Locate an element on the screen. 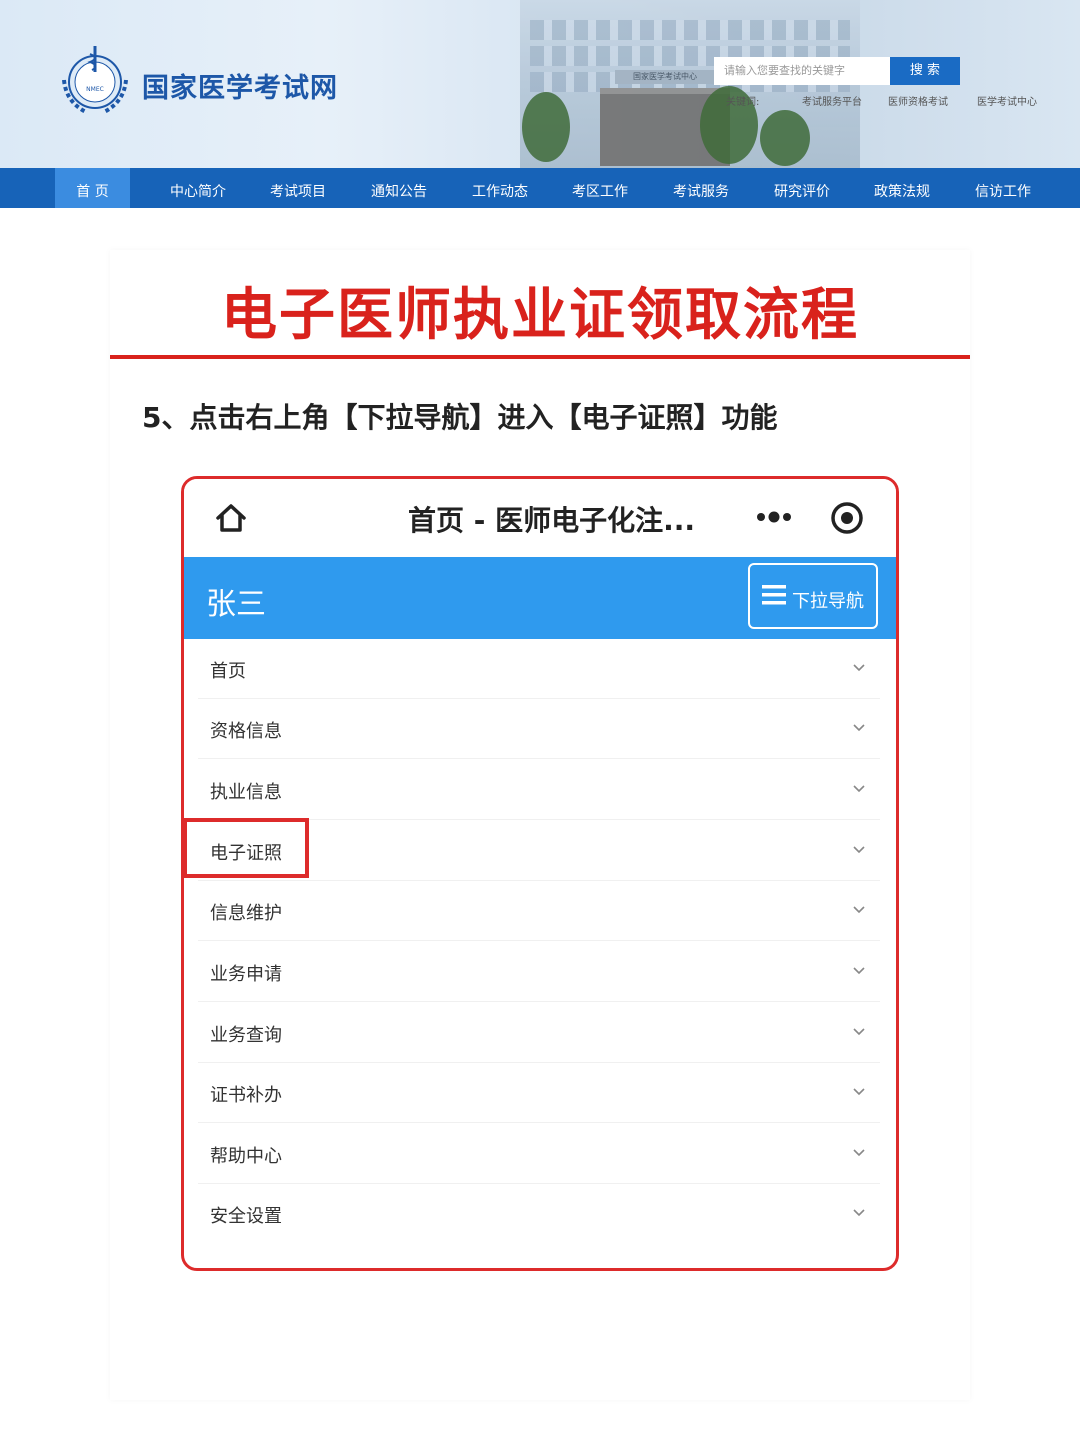  step-instruction: 5、点击右上角【下拉导航】进入【电子证照】功能 is located at coordinates (460, 417).